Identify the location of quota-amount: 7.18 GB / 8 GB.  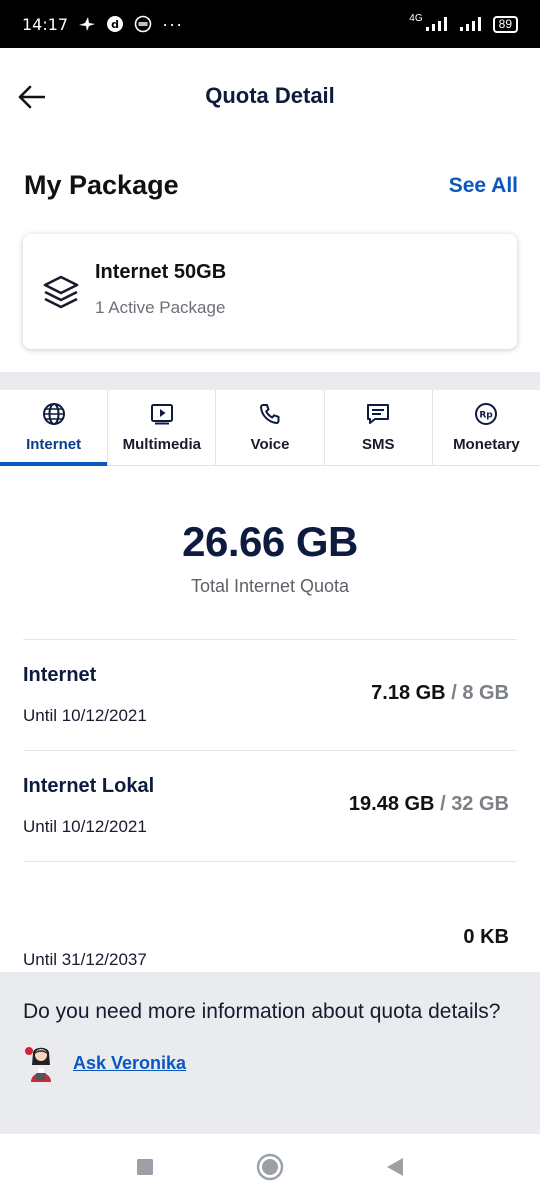
(440, 693).